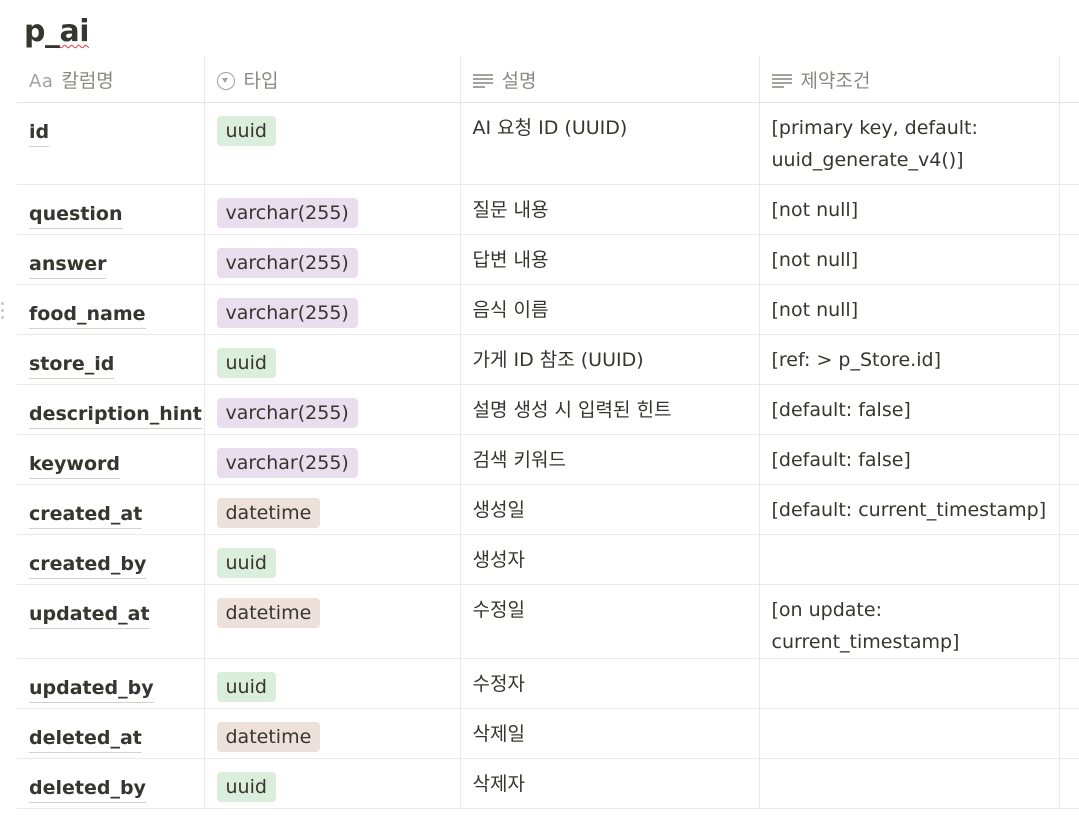 This screenshot has width=1079, height=839. I want to click on constraint-text: [not null], so click(815, 260).